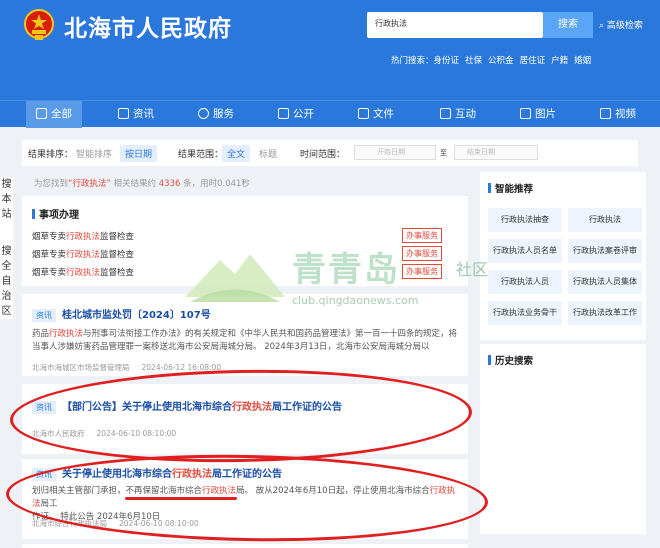 The width and height of the screenshot is (660, 548). Describe the element at coordinates (117, 491) in the screenshot. I see `snippet-text: 划归相关主管部门承担，不再保留北海市综合` at that location.